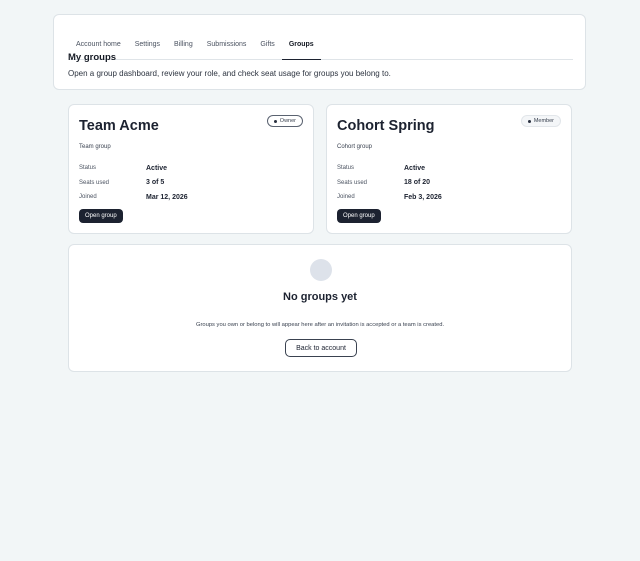 This screenshot has width=640, height=561. What do you see at coordinates (417, 183) in the screenshot?
I see `meta-value: 18 of 20` at bounding box center [417, 183].